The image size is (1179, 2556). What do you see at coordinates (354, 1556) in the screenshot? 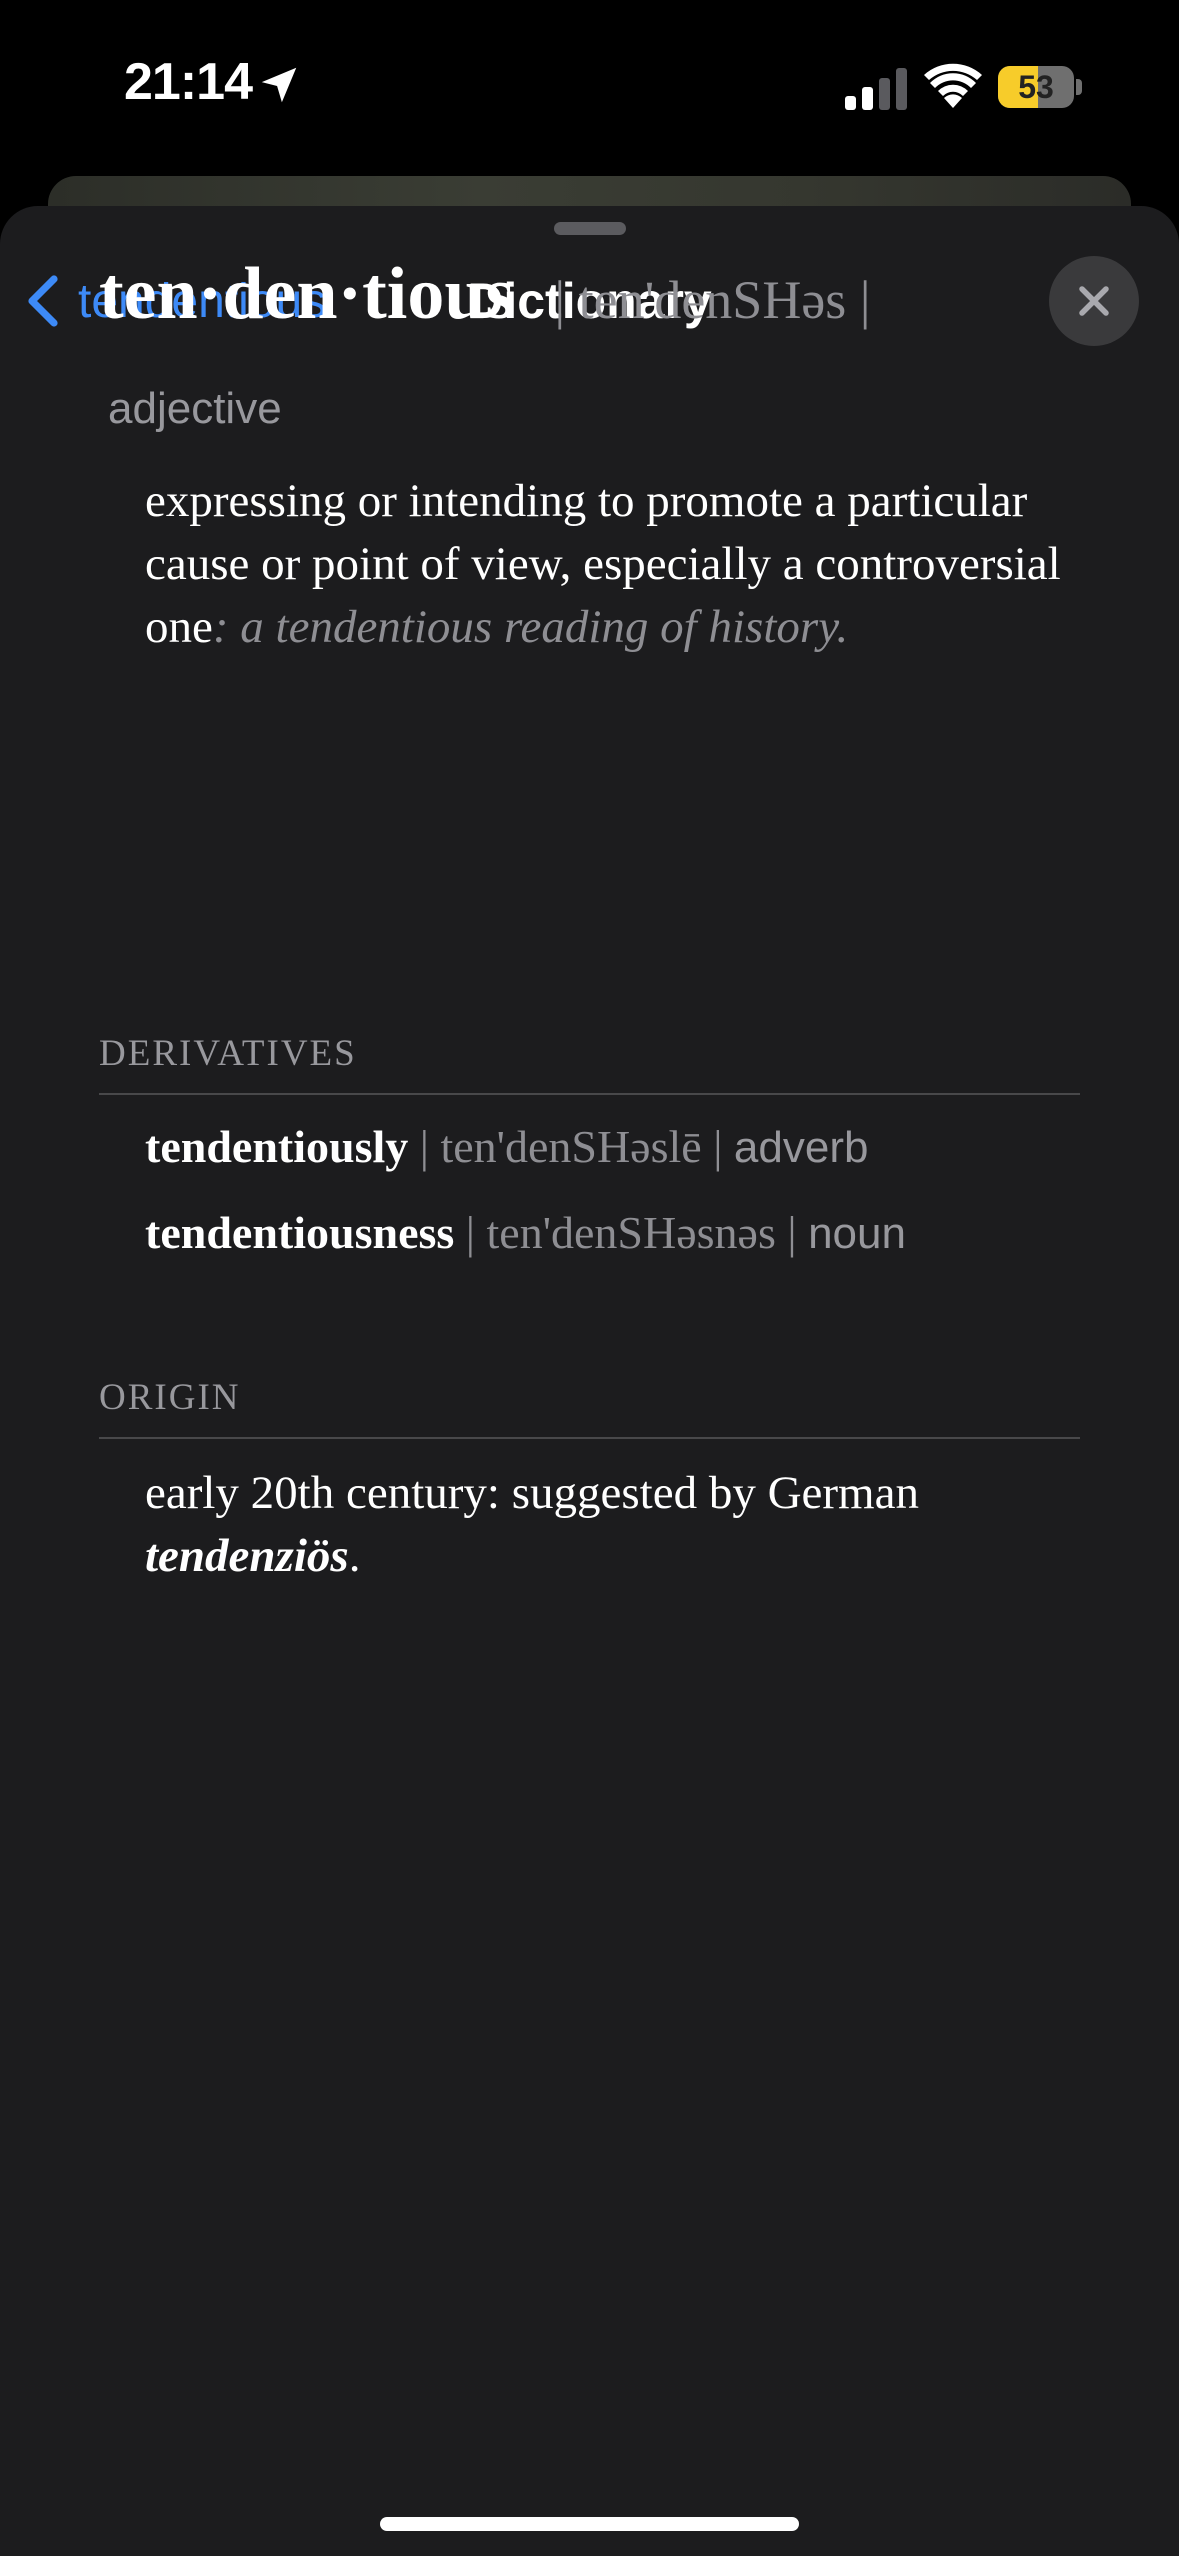
I see `origin-end: .` at bounding box center [354, 1556].